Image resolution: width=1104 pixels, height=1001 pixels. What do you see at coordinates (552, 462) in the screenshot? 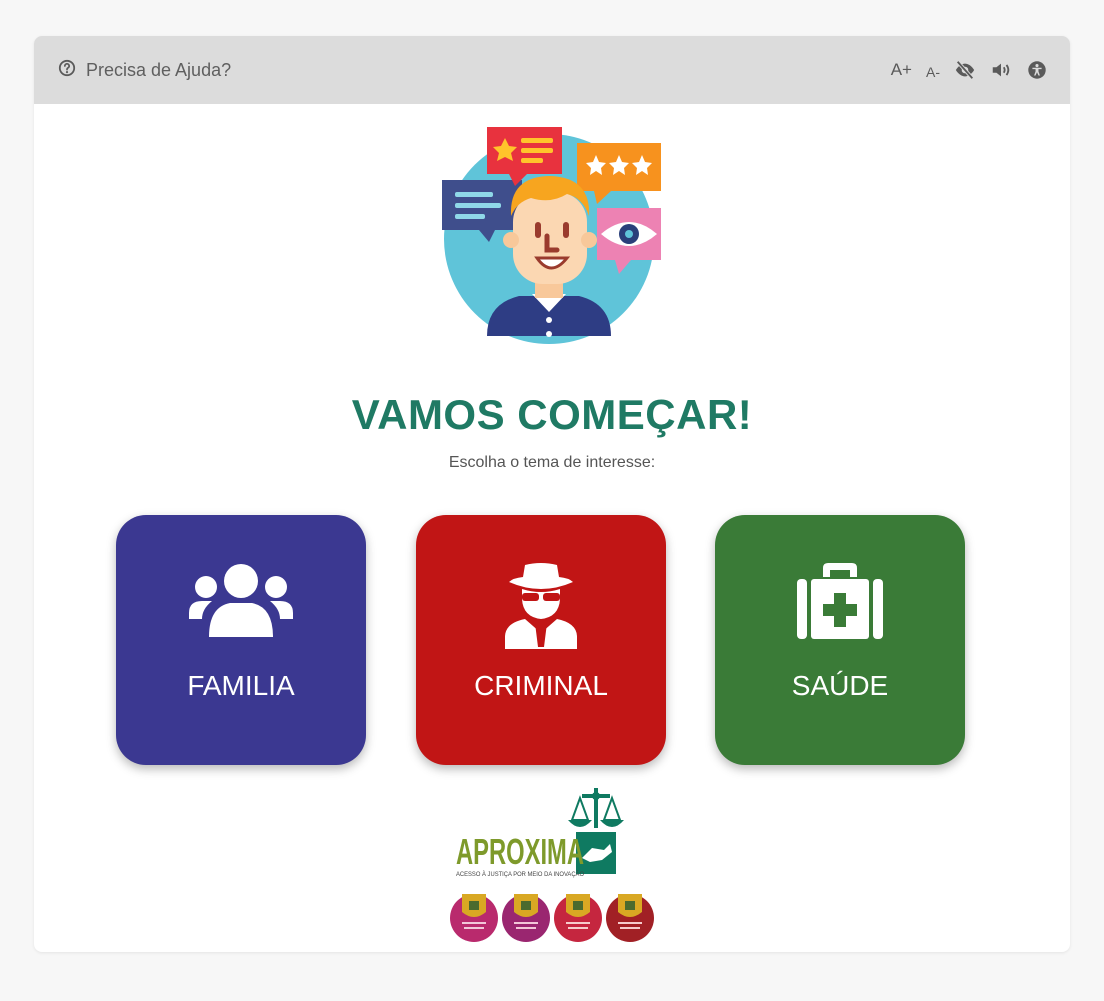
I see `page-subtitle: Escolha o tema de interesse:` at bounding box center [552, 462].